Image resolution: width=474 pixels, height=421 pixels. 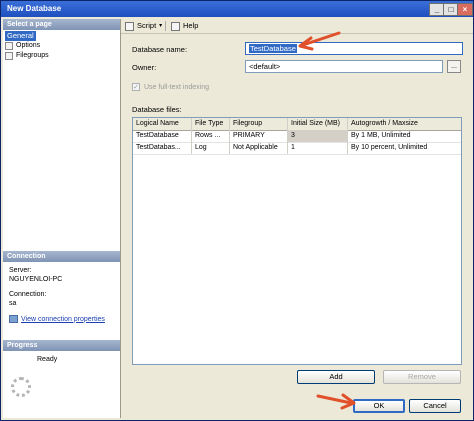 What do you see at coordinates (165, 26) in the screenshot?
I see `toolbar-separator` at bounding box center [165, 26].